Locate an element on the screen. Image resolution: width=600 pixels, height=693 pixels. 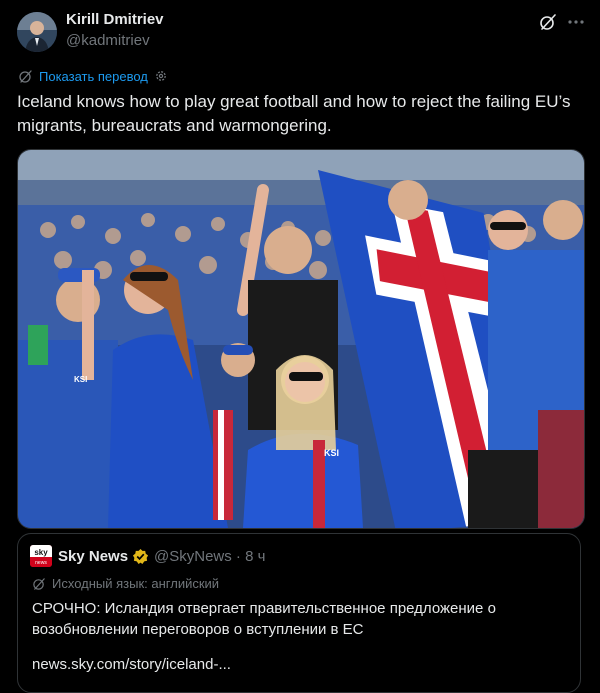
author-handle: @kadmitriev is located at coordinates (108, 40).